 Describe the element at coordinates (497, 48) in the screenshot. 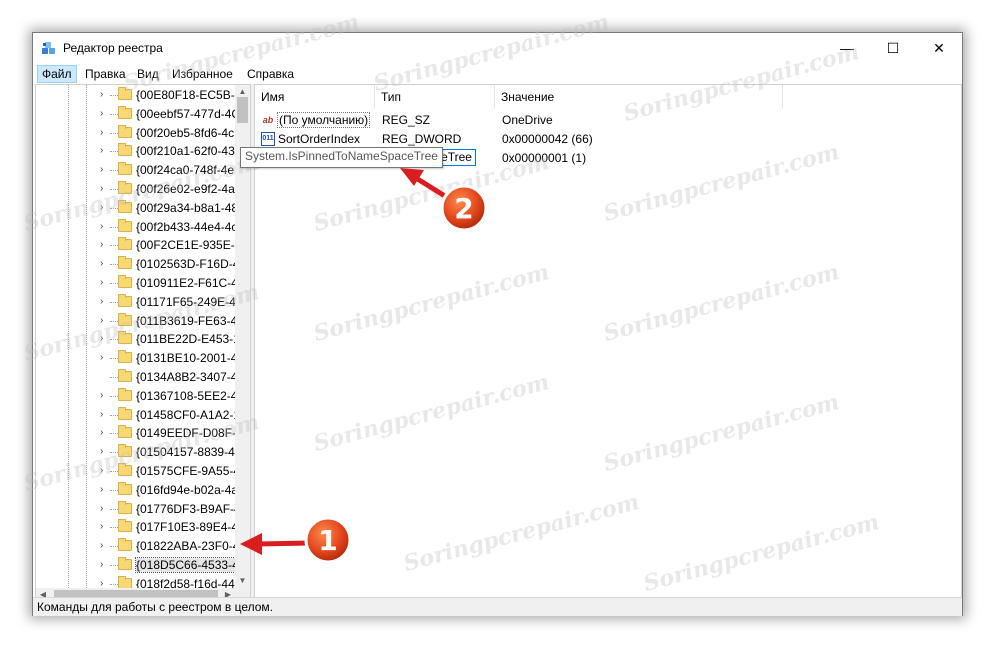

I see `title-bar: Редактор реестра — ☐ ✕` at that location.